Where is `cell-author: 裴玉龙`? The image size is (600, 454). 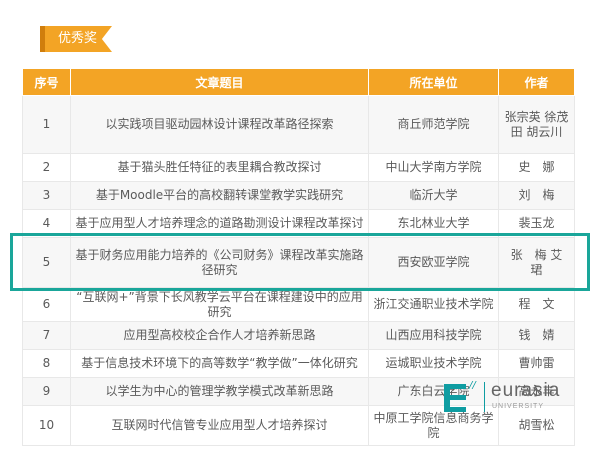
cell-author: 裴玉龙 is located at coordinates (536, 223).